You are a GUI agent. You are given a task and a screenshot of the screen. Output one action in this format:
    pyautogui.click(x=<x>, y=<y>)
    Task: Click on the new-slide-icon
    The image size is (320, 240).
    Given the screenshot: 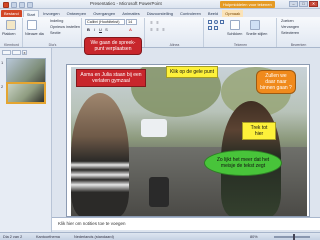 What is the action you would take?
    pyautogui.click(x=32, y=25)
    